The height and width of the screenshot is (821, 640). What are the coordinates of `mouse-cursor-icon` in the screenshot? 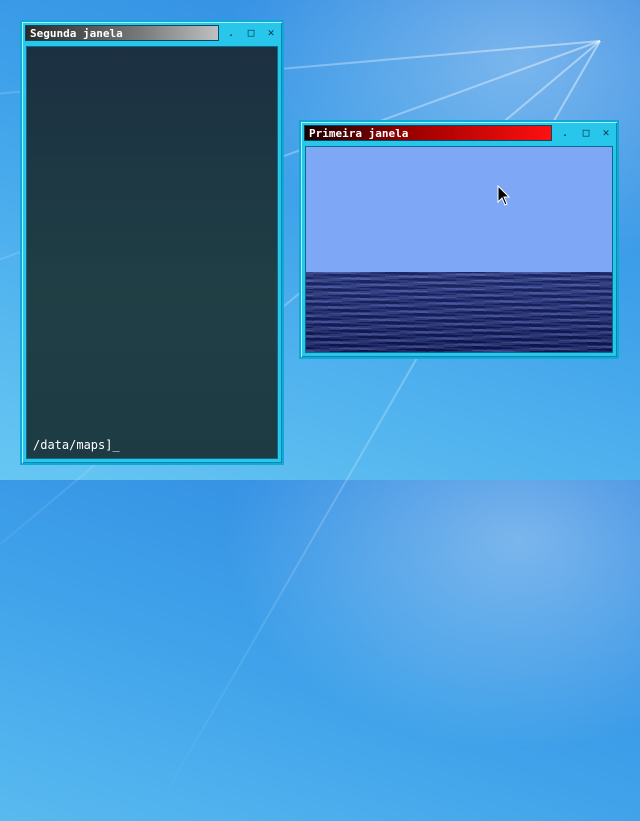 It's located at (504, 195).